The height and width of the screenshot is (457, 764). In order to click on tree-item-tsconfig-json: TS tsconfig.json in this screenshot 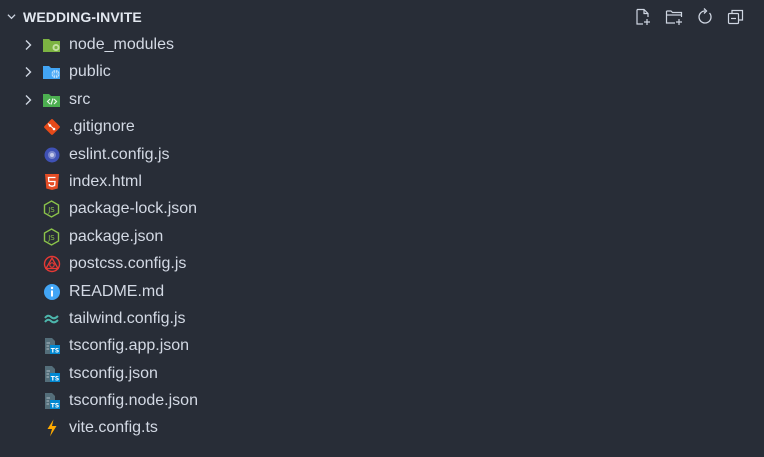, I will do `click(382, 373)`.